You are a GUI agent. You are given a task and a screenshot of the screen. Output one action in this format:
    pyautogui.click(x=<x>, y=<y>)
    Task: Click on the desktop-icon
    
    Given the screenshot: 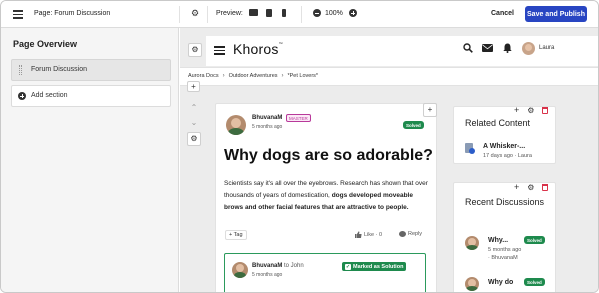 What is the action you would take?
    pyautogui.click(x=253, y=12)
    